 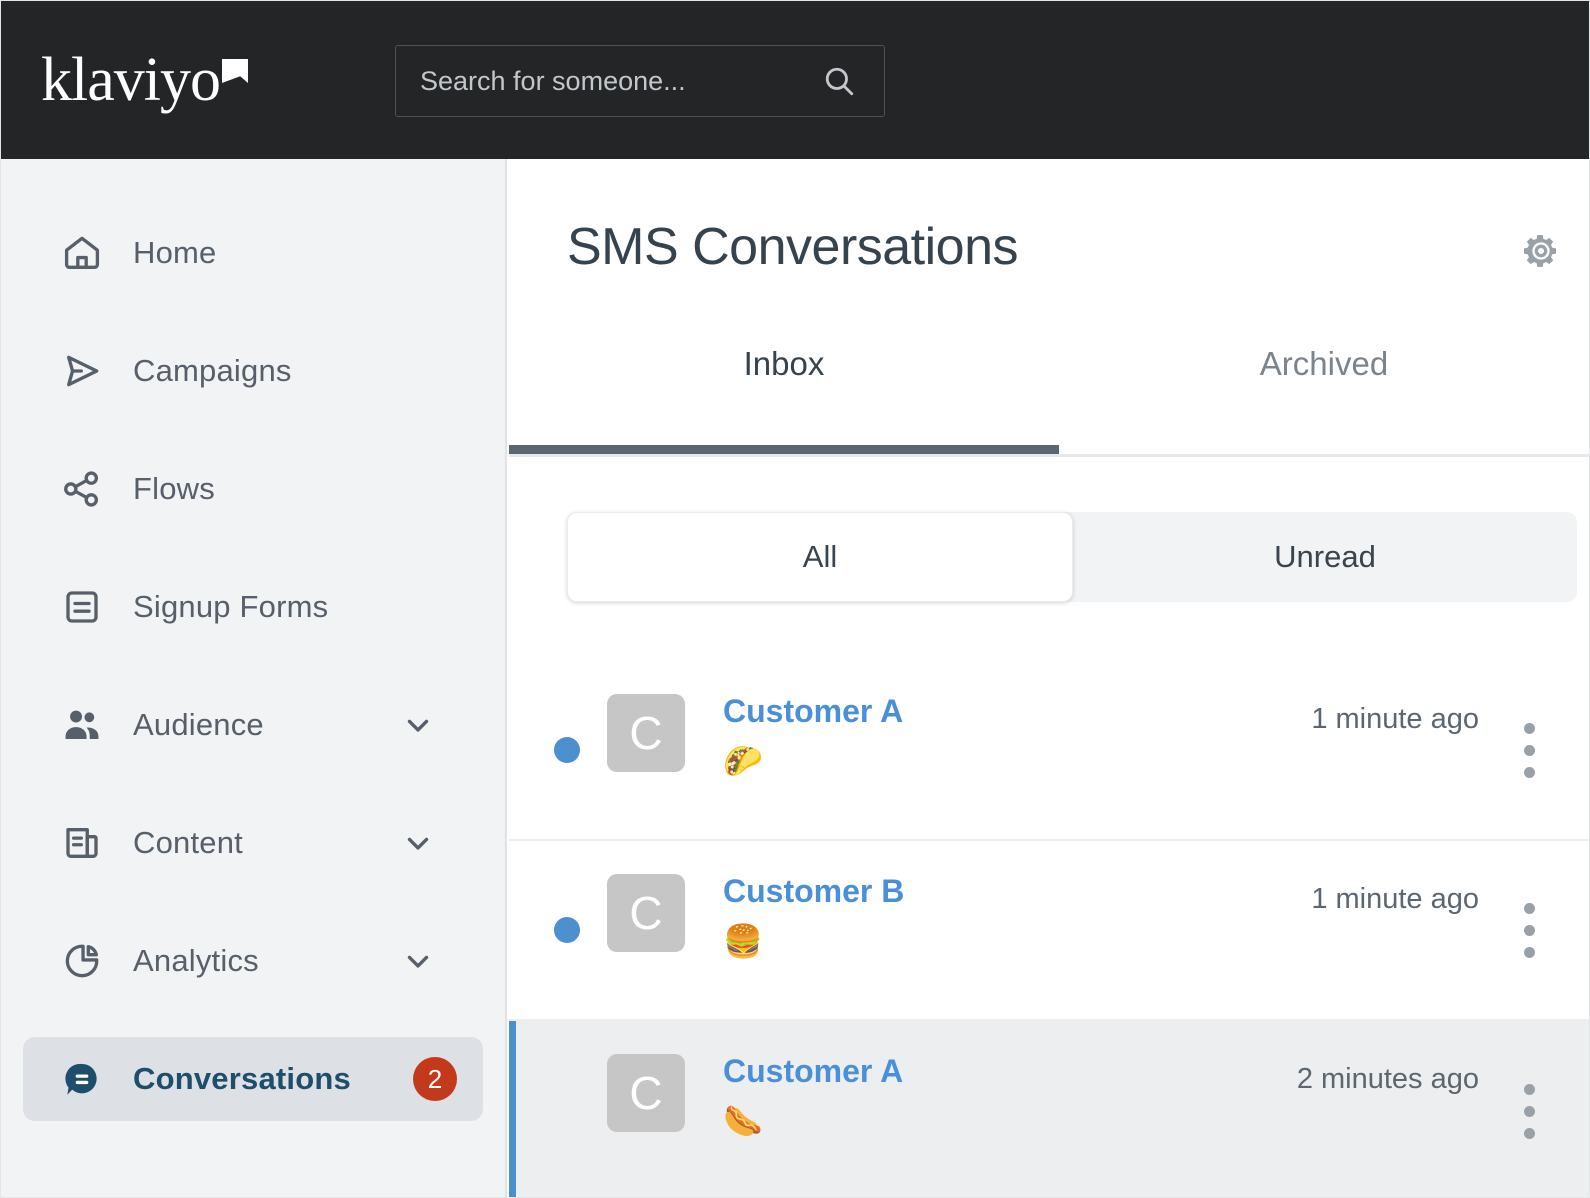 What do you see at coordinates (813, 1096) in the screenshot?
I see `conversation-summary: Customer A 🌭` at bounding box center [813, 1096].